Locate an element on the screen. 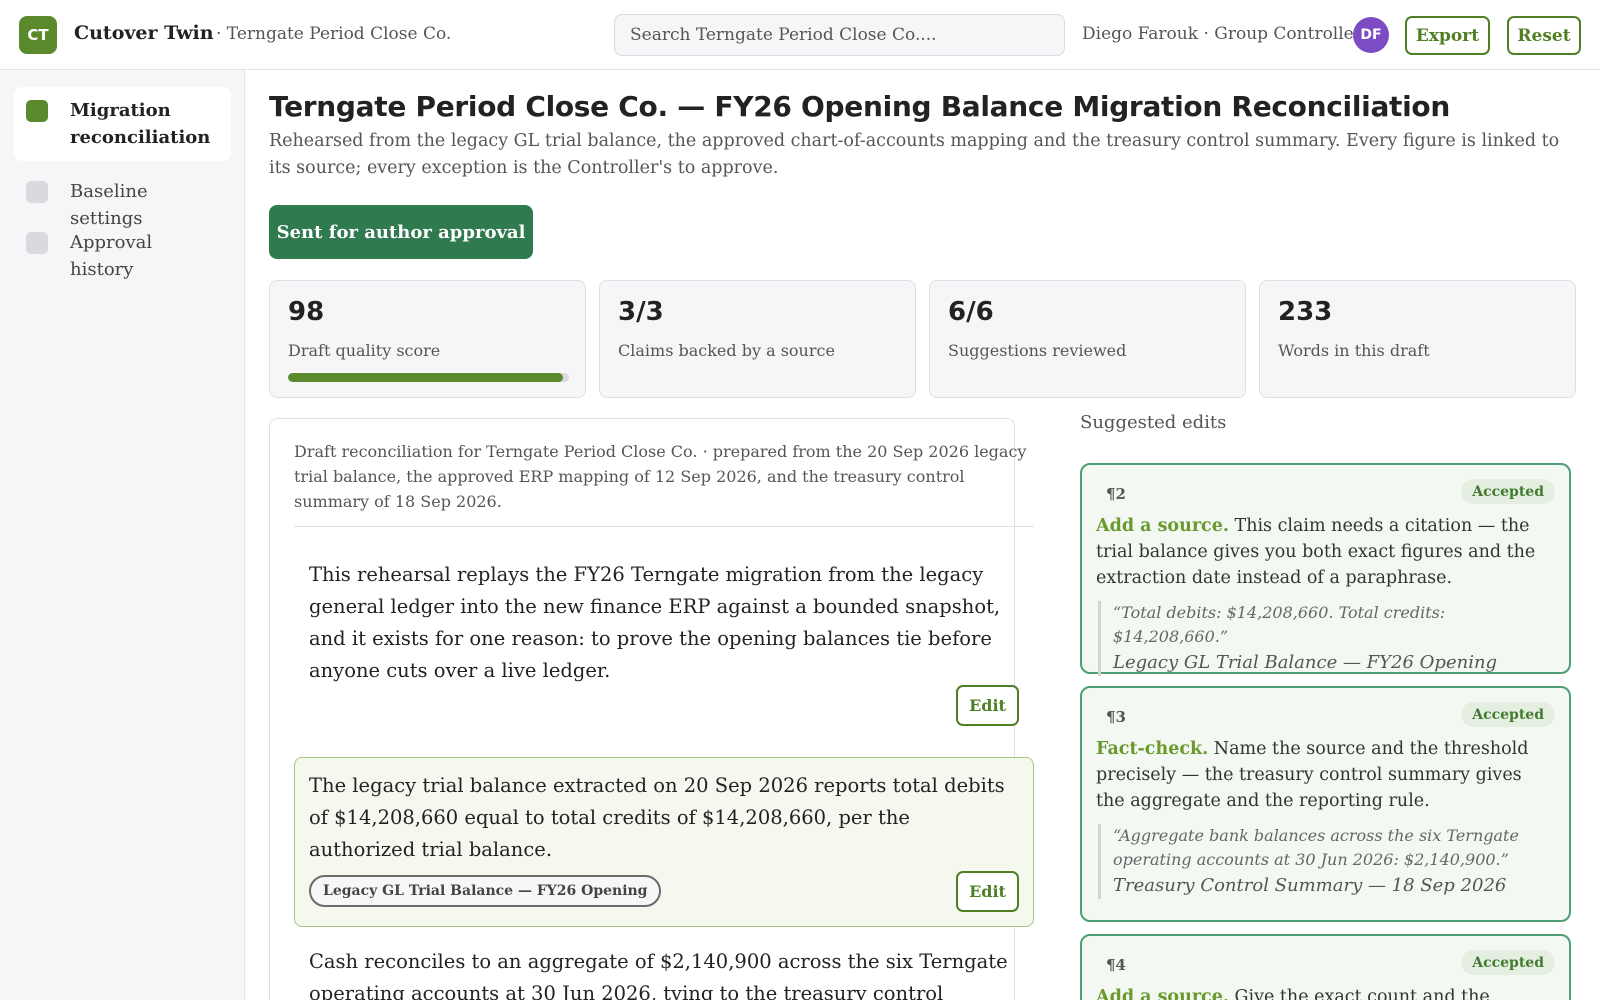 Image resolution: width=1600 pixels, height=1000 pixels. stat-value: 6/6 is located at coordinates (971, 312).